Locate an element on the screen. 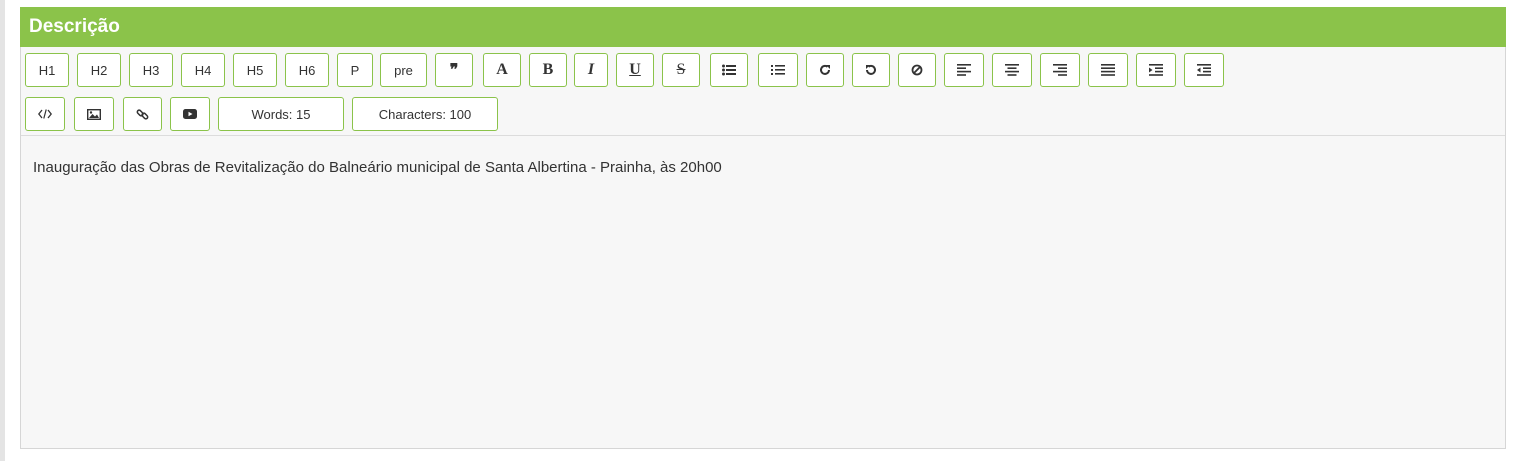 Image resolution: width=1524 pixels, height=461 pixels. align-left-icon is located at coordinates (964, 70).